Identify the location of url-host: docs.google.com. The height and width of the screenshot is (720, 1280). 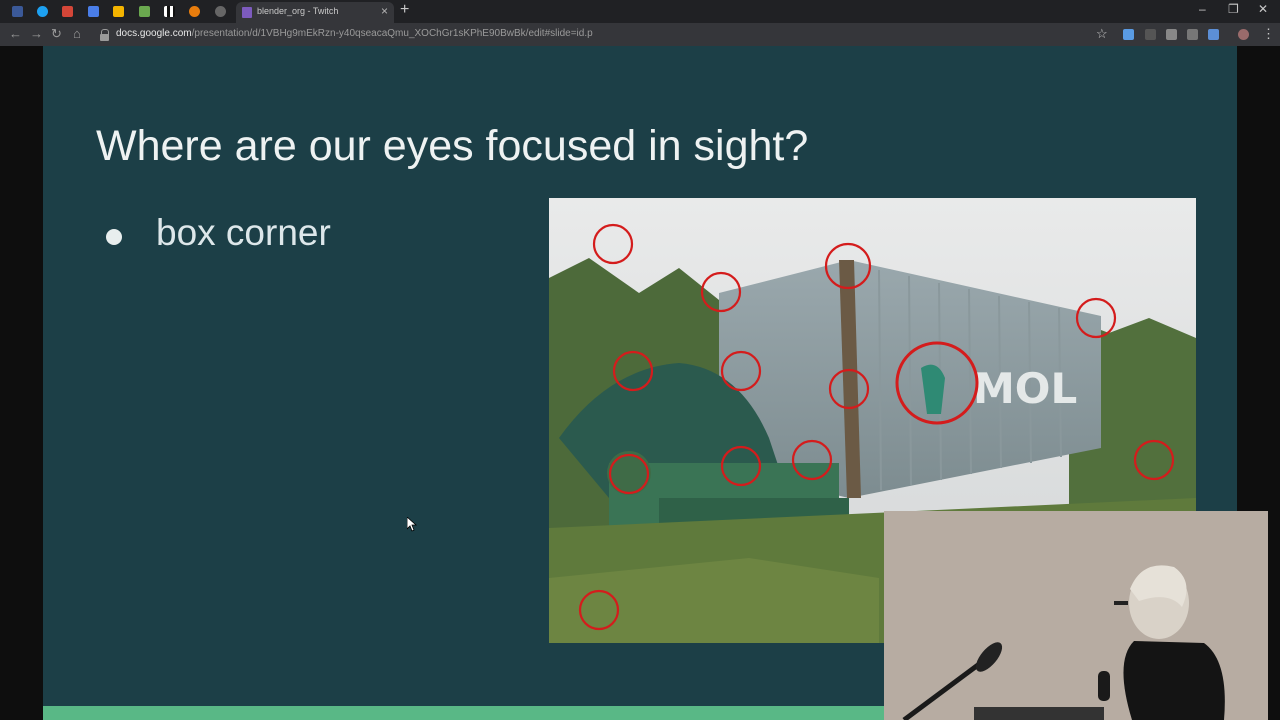
(154, 33).